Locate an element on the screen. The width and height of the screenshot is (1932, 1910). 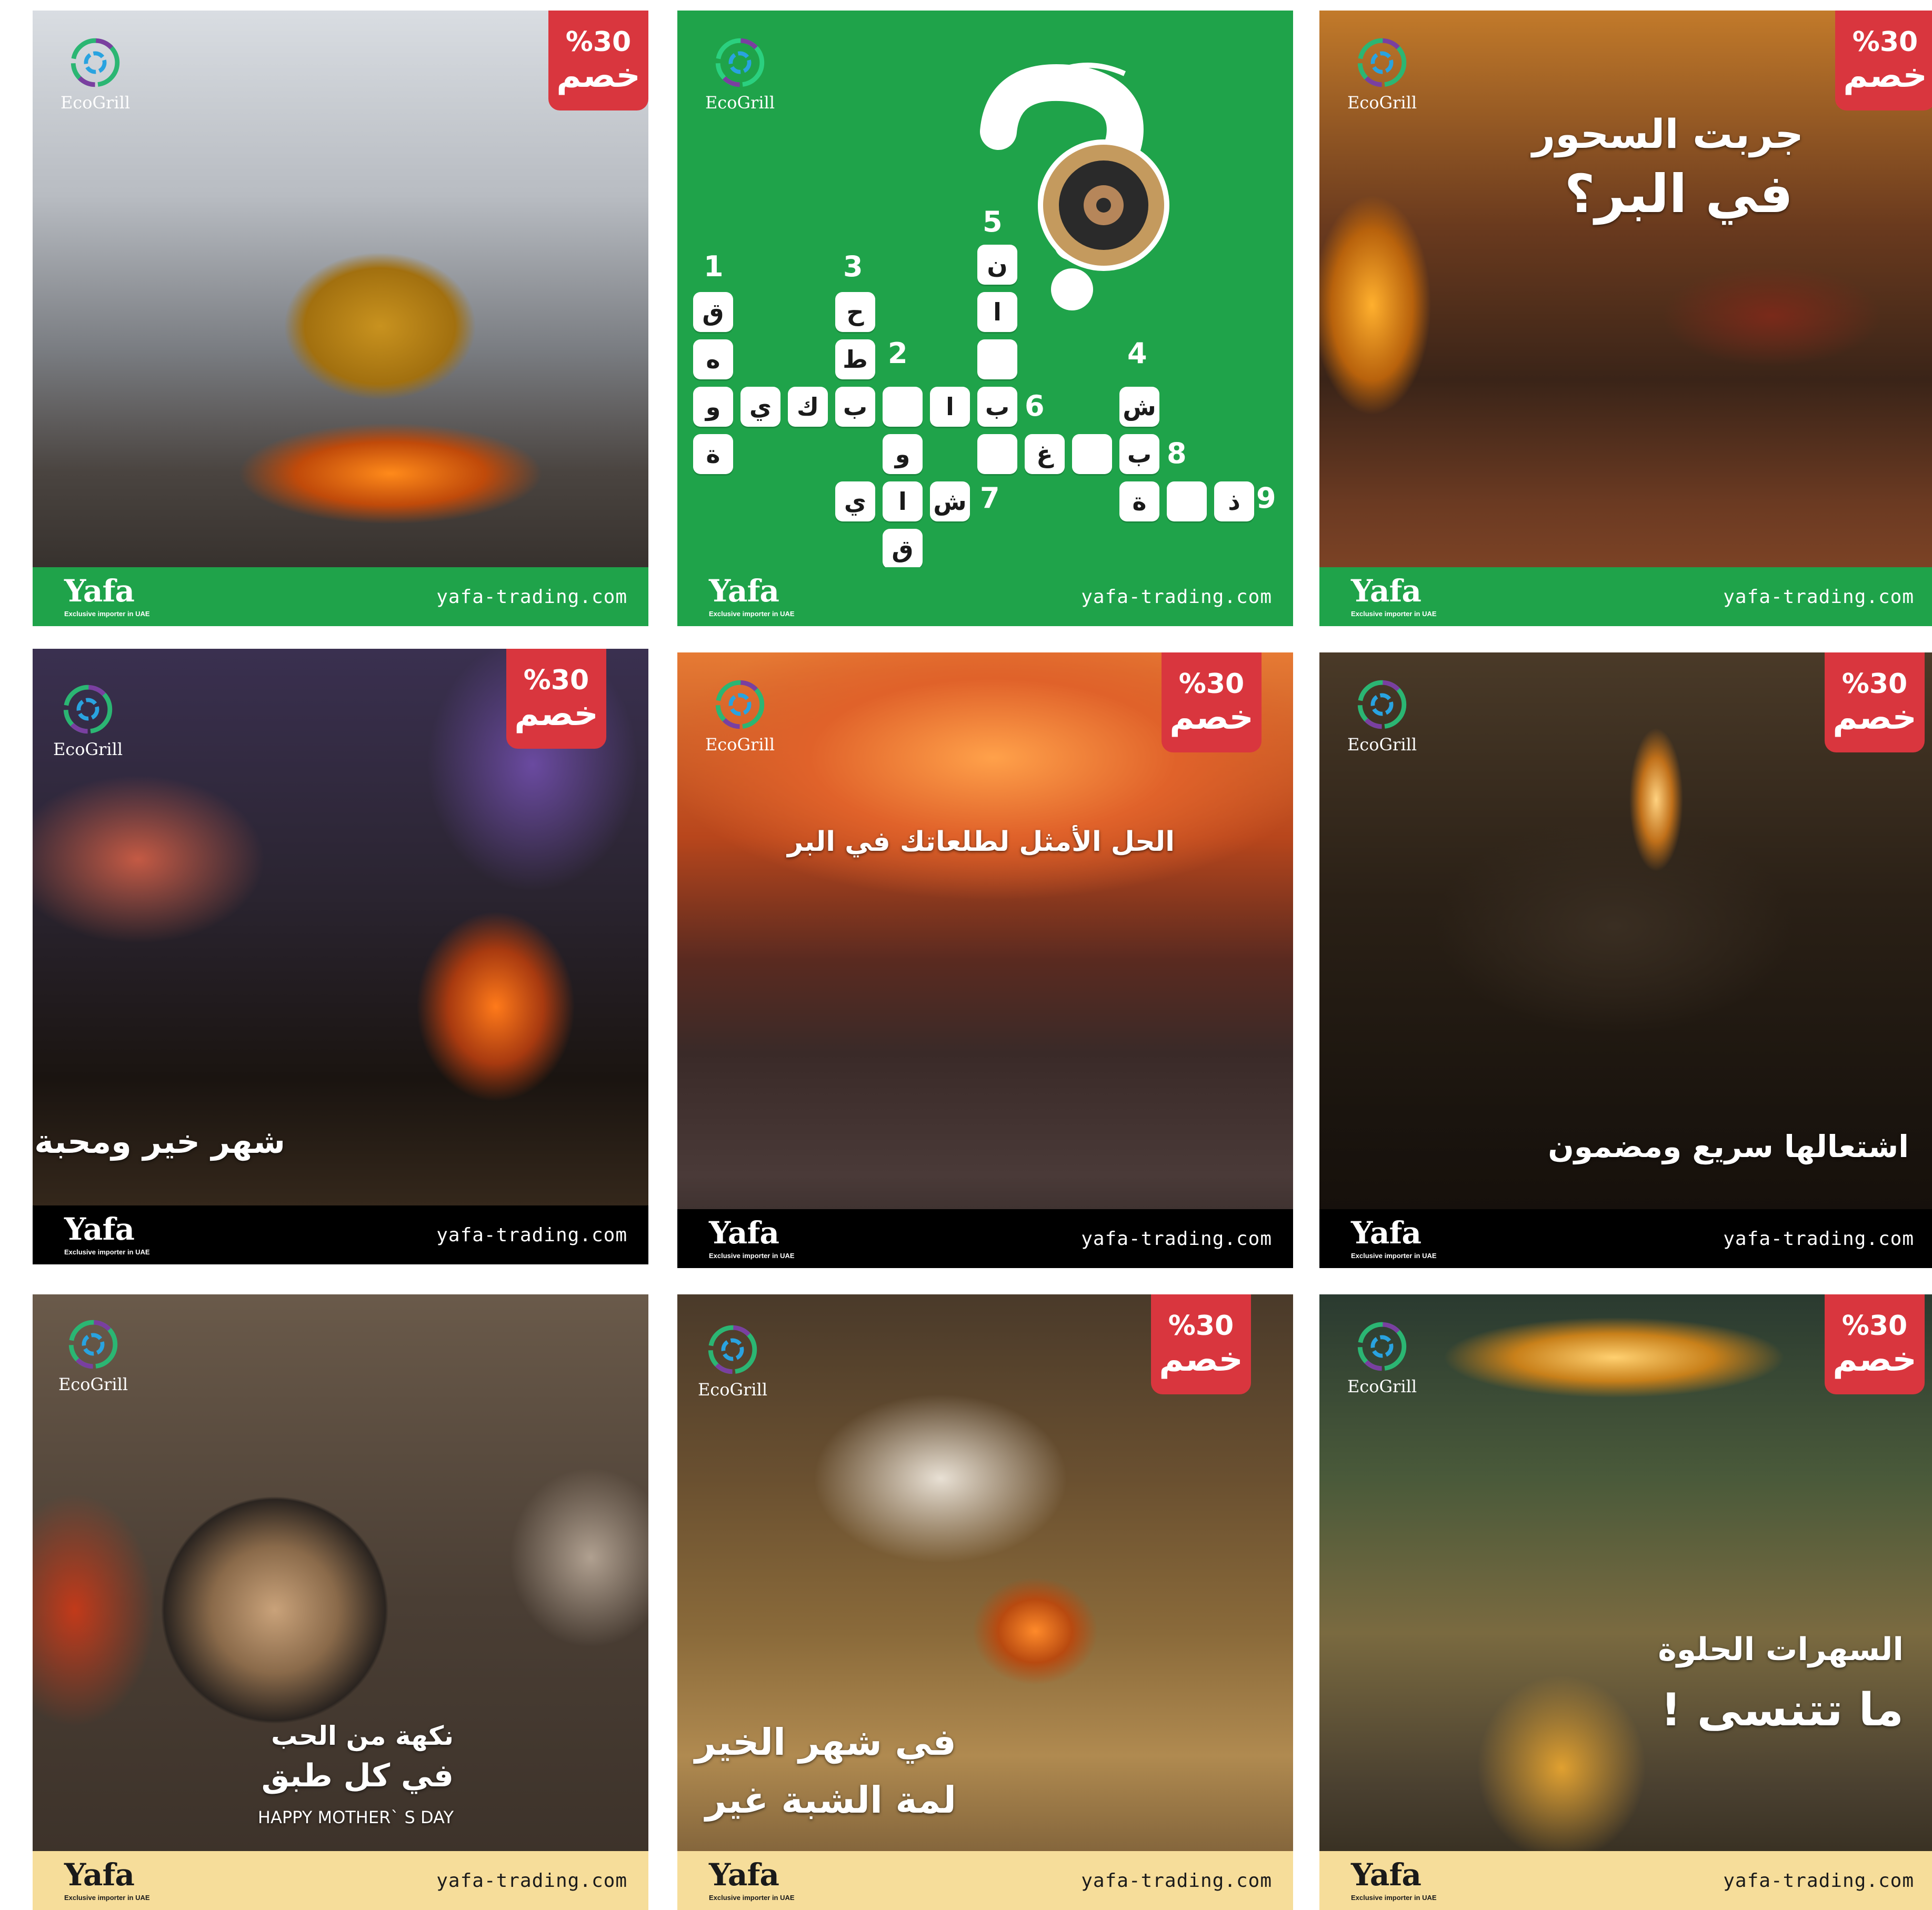
headline-line-2: لمة الشبة غير is located at coordinates (830, 1800).